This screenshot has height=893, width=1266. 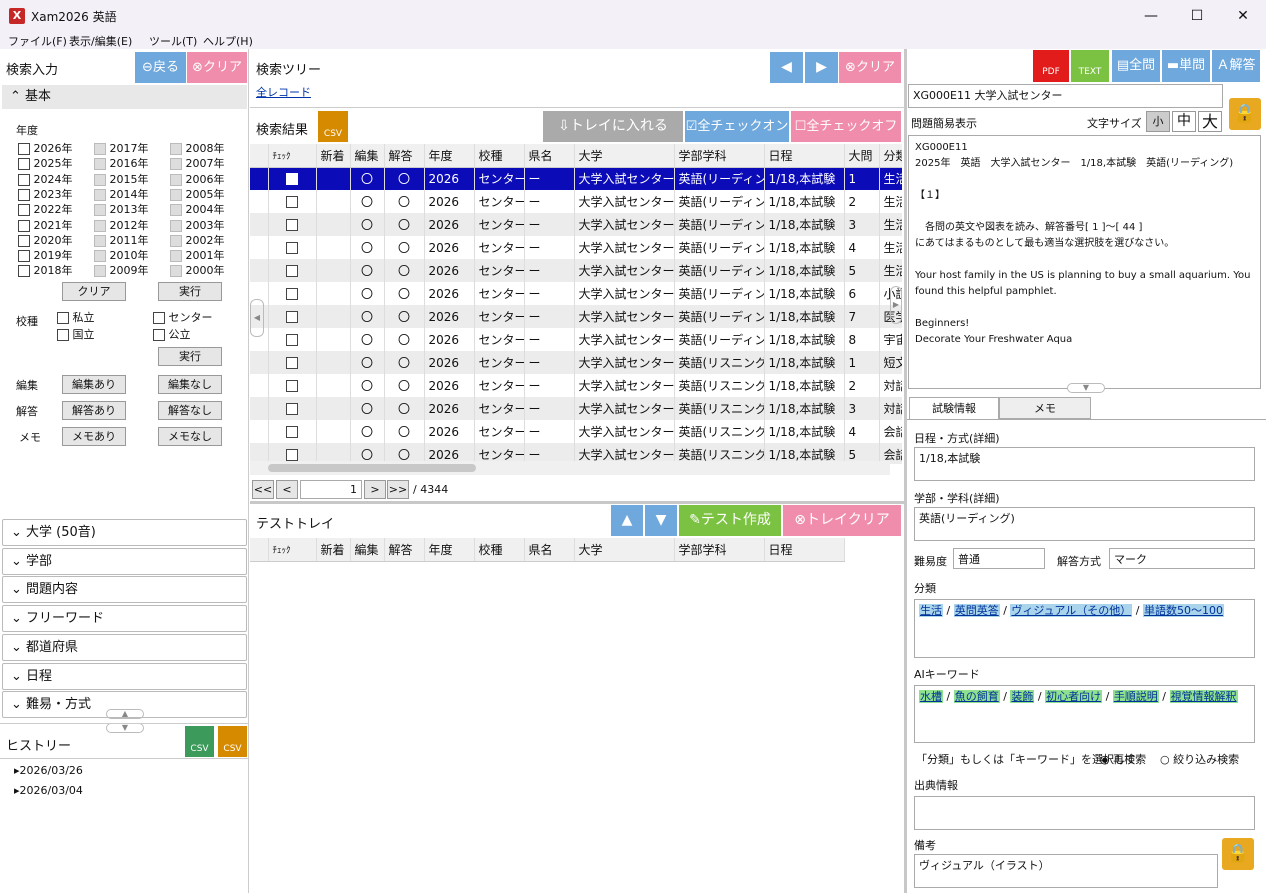 What do you see at coordinates (896, 305) in the screenshot?
I see `collapse-right-icon: ▶` at bounding box center [896, 305].